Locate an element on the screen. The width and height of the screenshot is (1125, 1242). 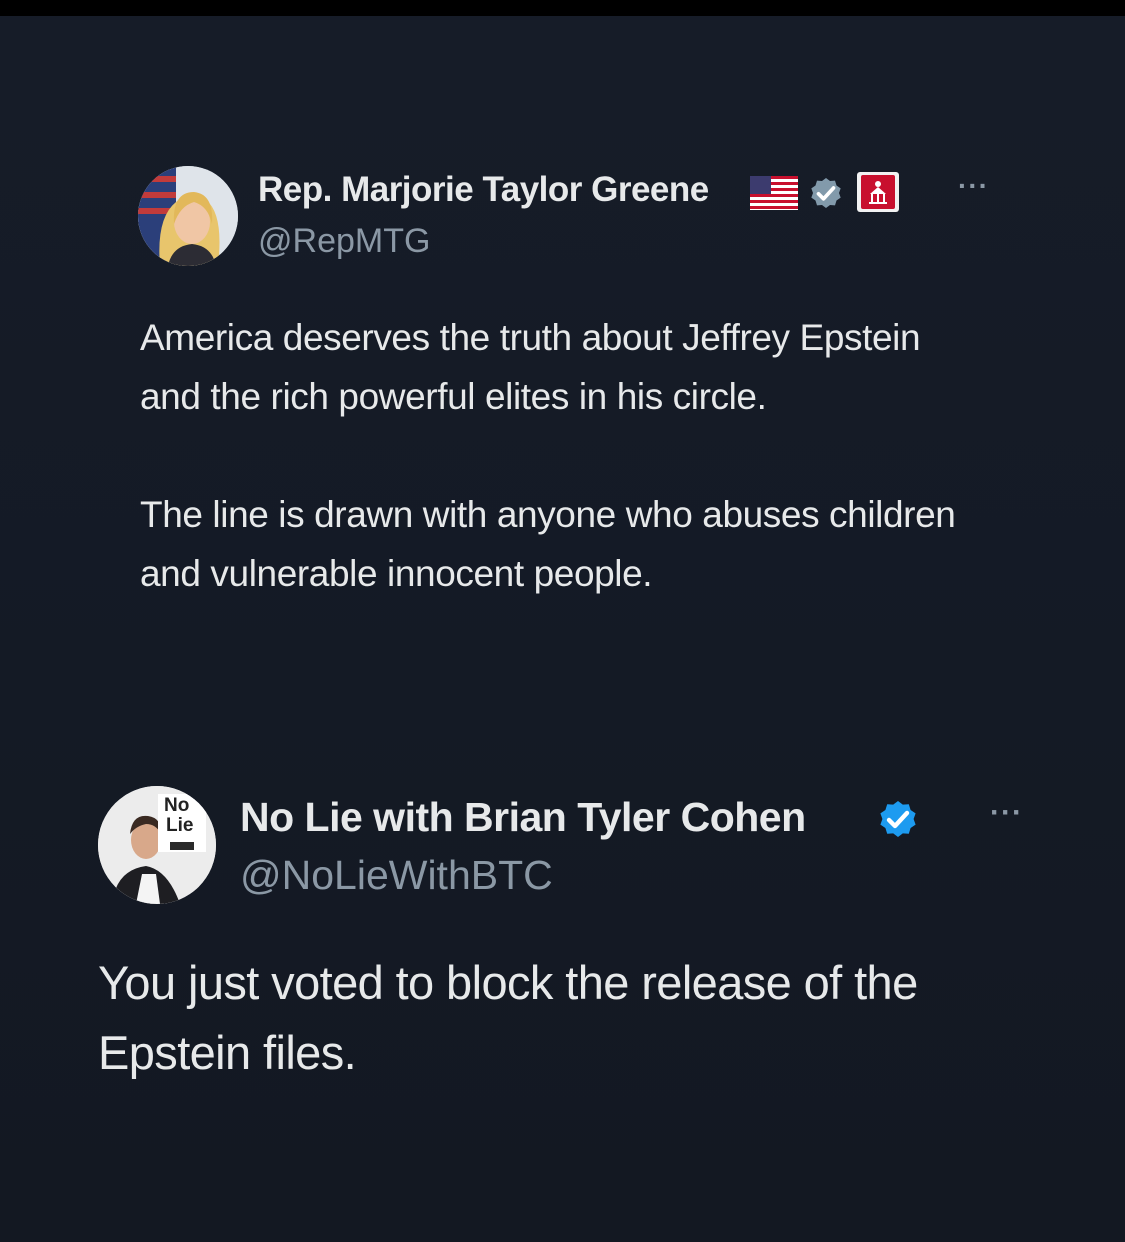
us-flag-icon is located at coordinates (774, 195).